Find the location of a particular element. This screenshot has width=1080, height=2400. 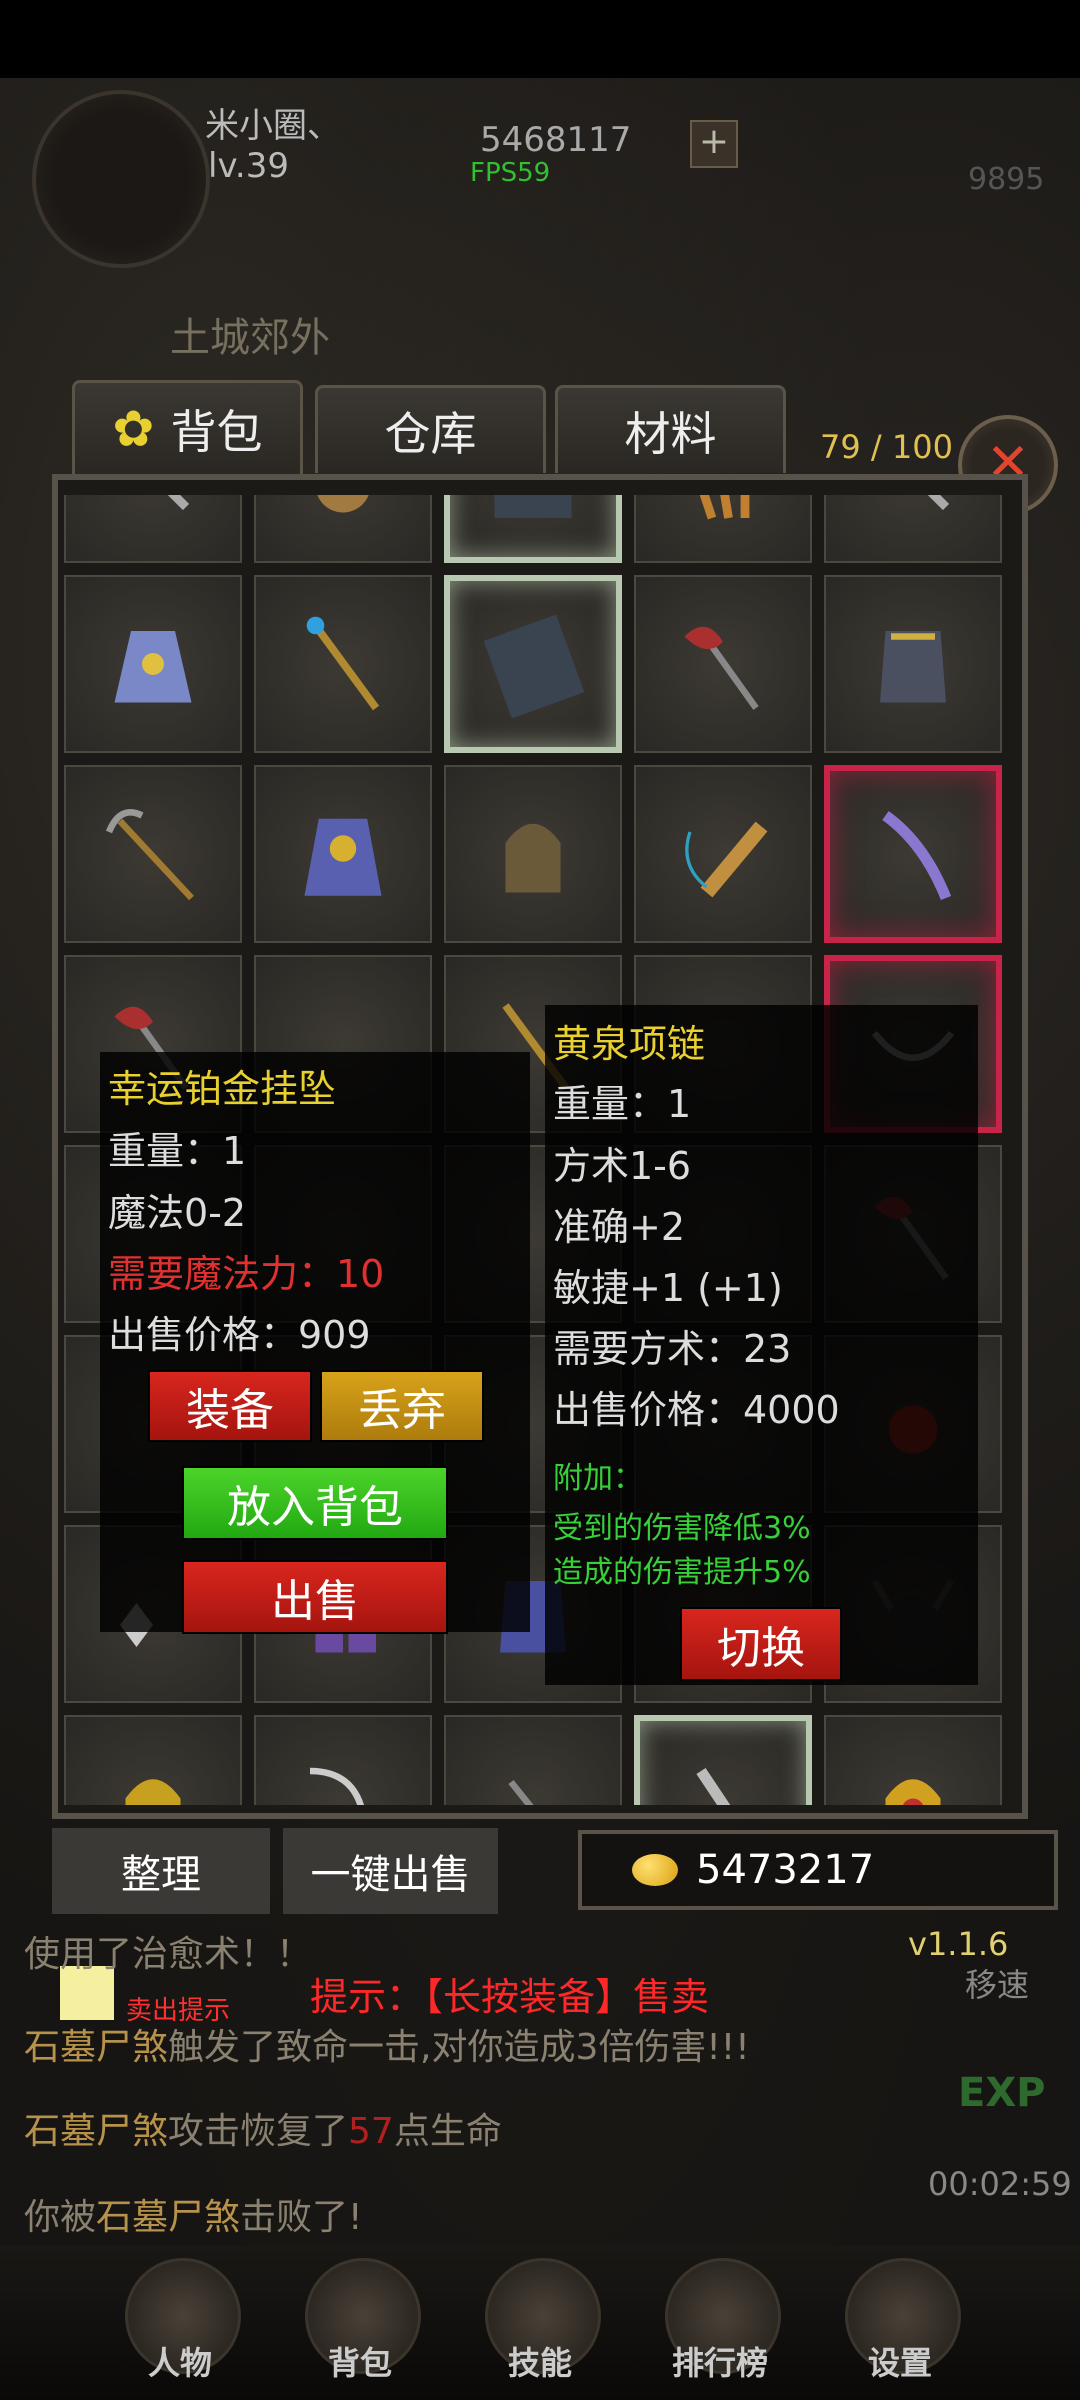

top-gold-amount: 5468117 is located at coordinates (556, 140).